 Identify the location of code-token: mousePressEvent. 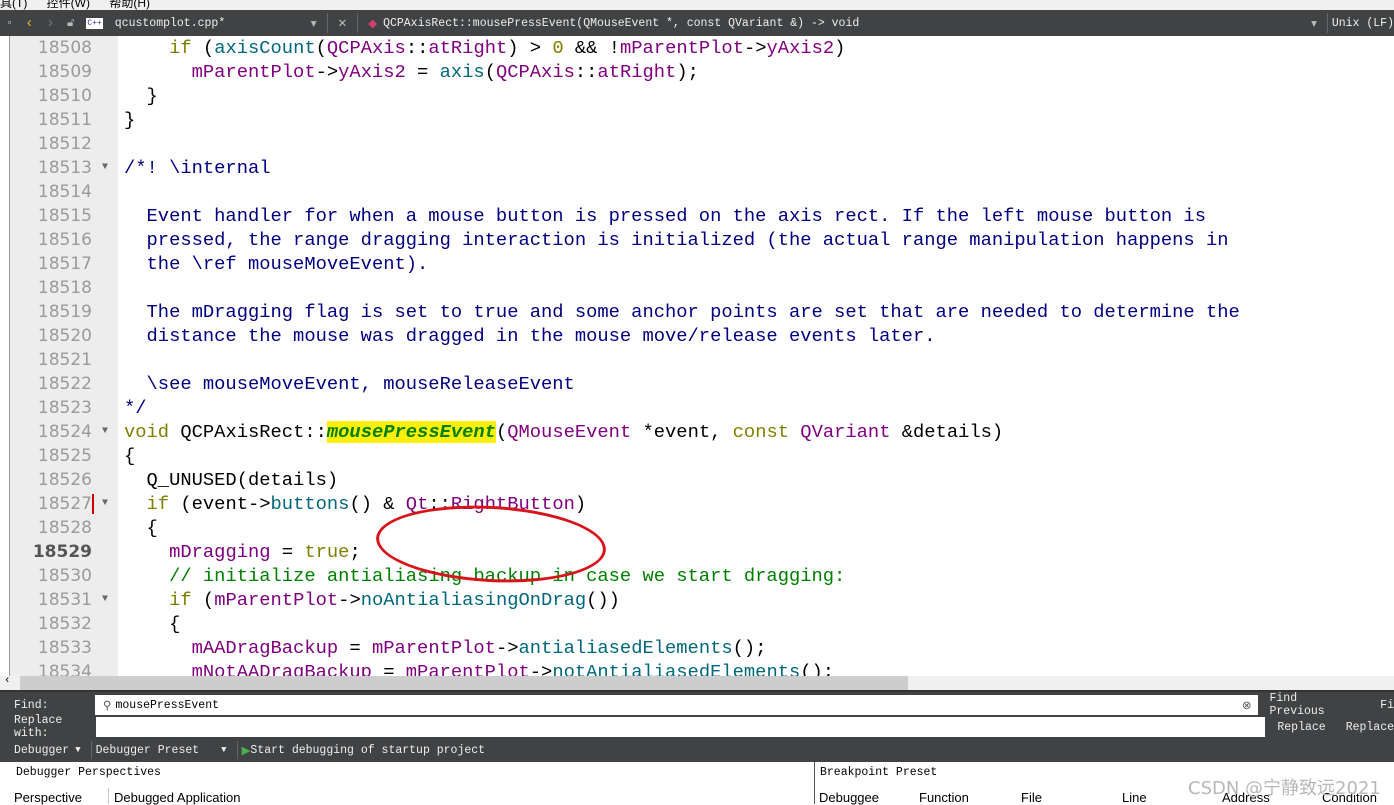
(411, 432).